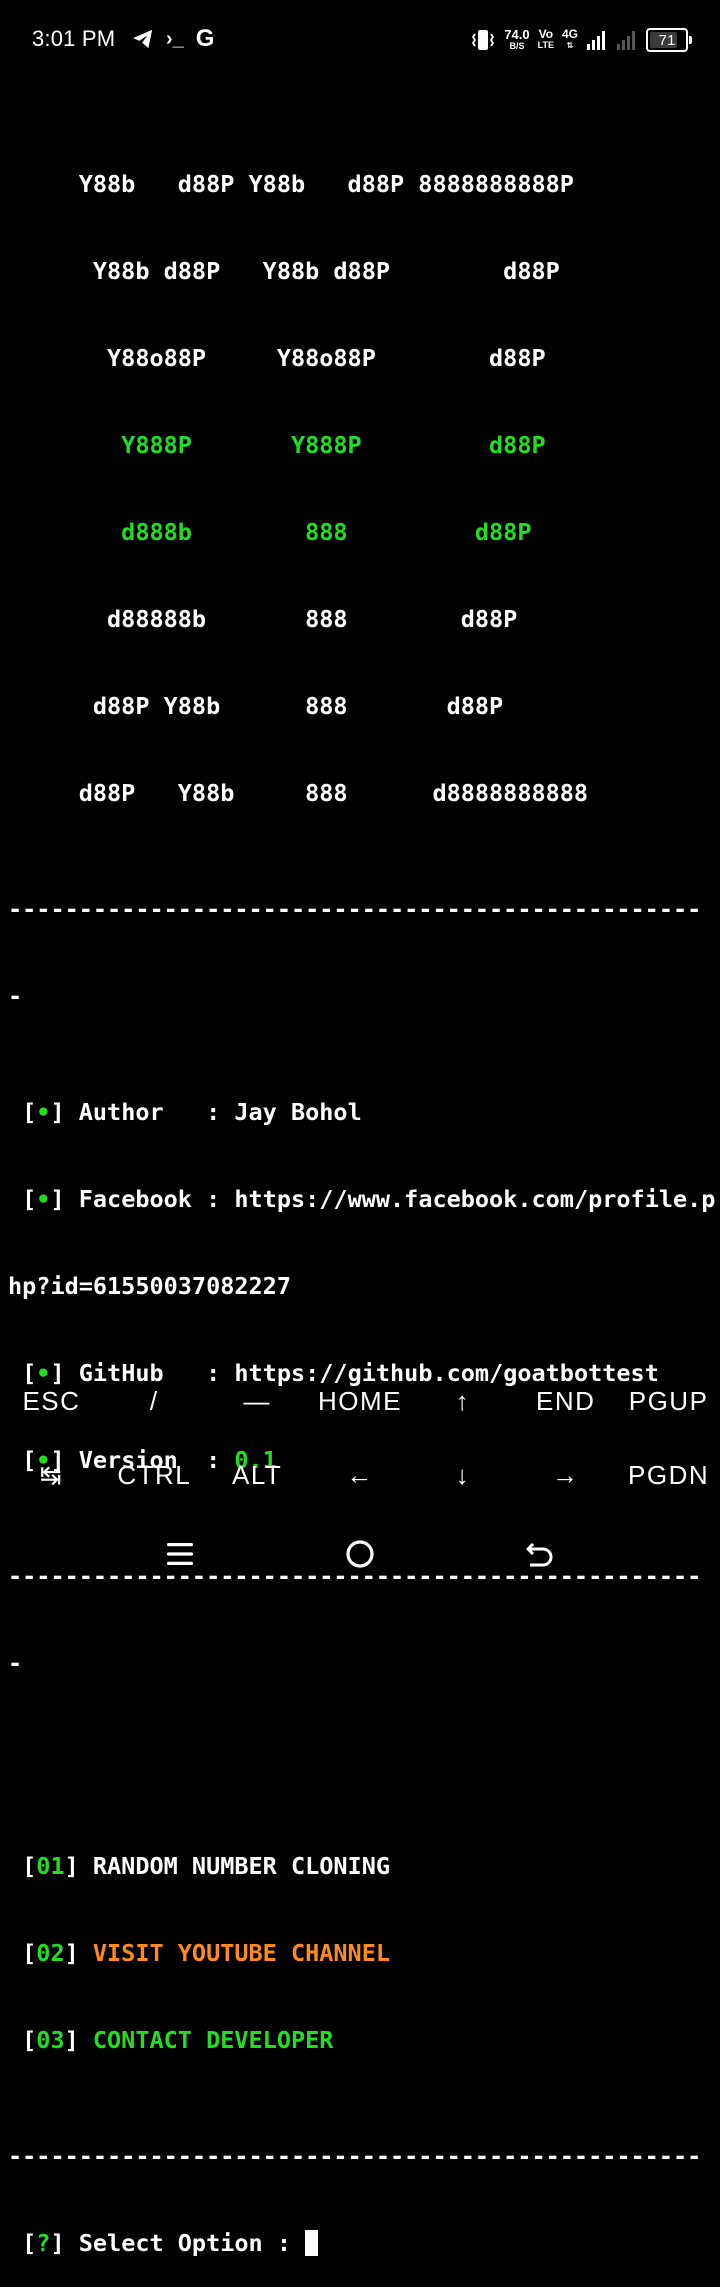  I want to click on signal-strength-sim2-icon, so click(626, 40).